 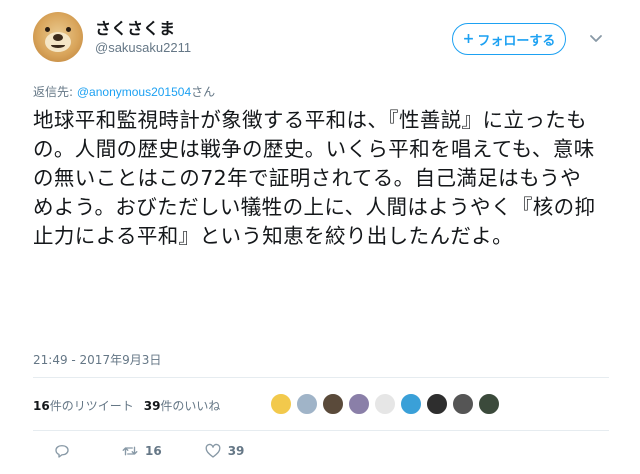 I want to click on user-avatar, so click(x=58, y=37).